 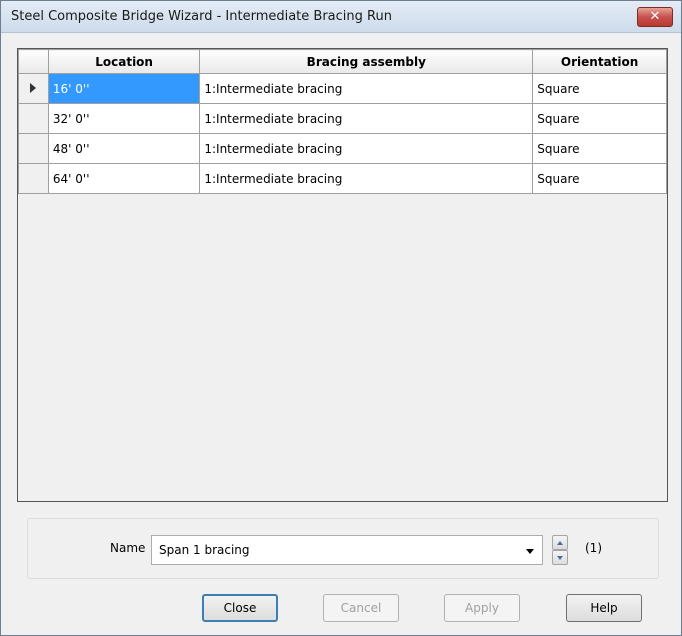 I want to click on name-combobox: Span 1 bracing, so click(x=347, y=550).